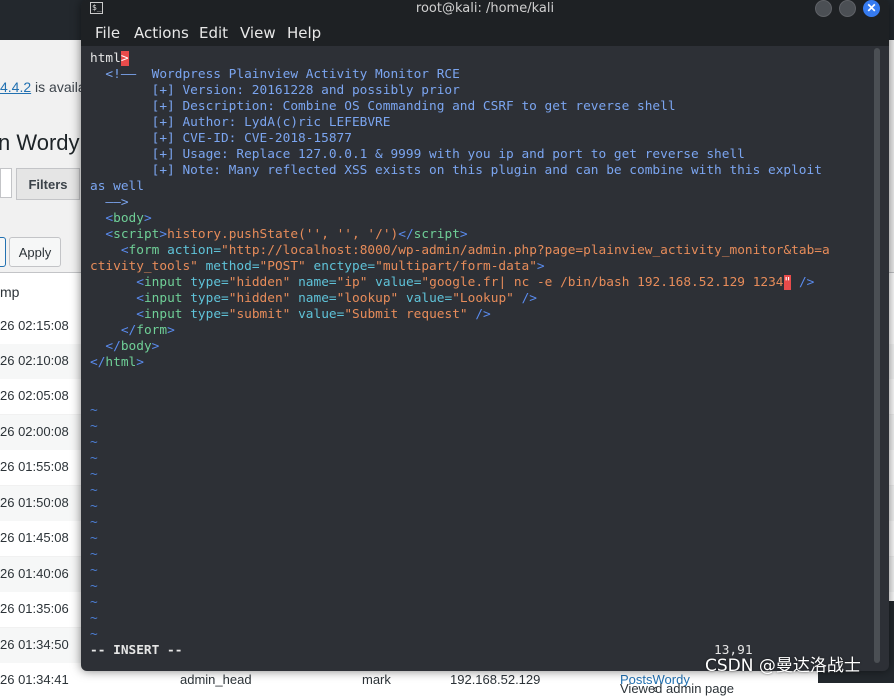  What do you see at coordinates (35, 252) in the screenshot?
I see `apply-button: Apply` at bounding box center [35, 252].